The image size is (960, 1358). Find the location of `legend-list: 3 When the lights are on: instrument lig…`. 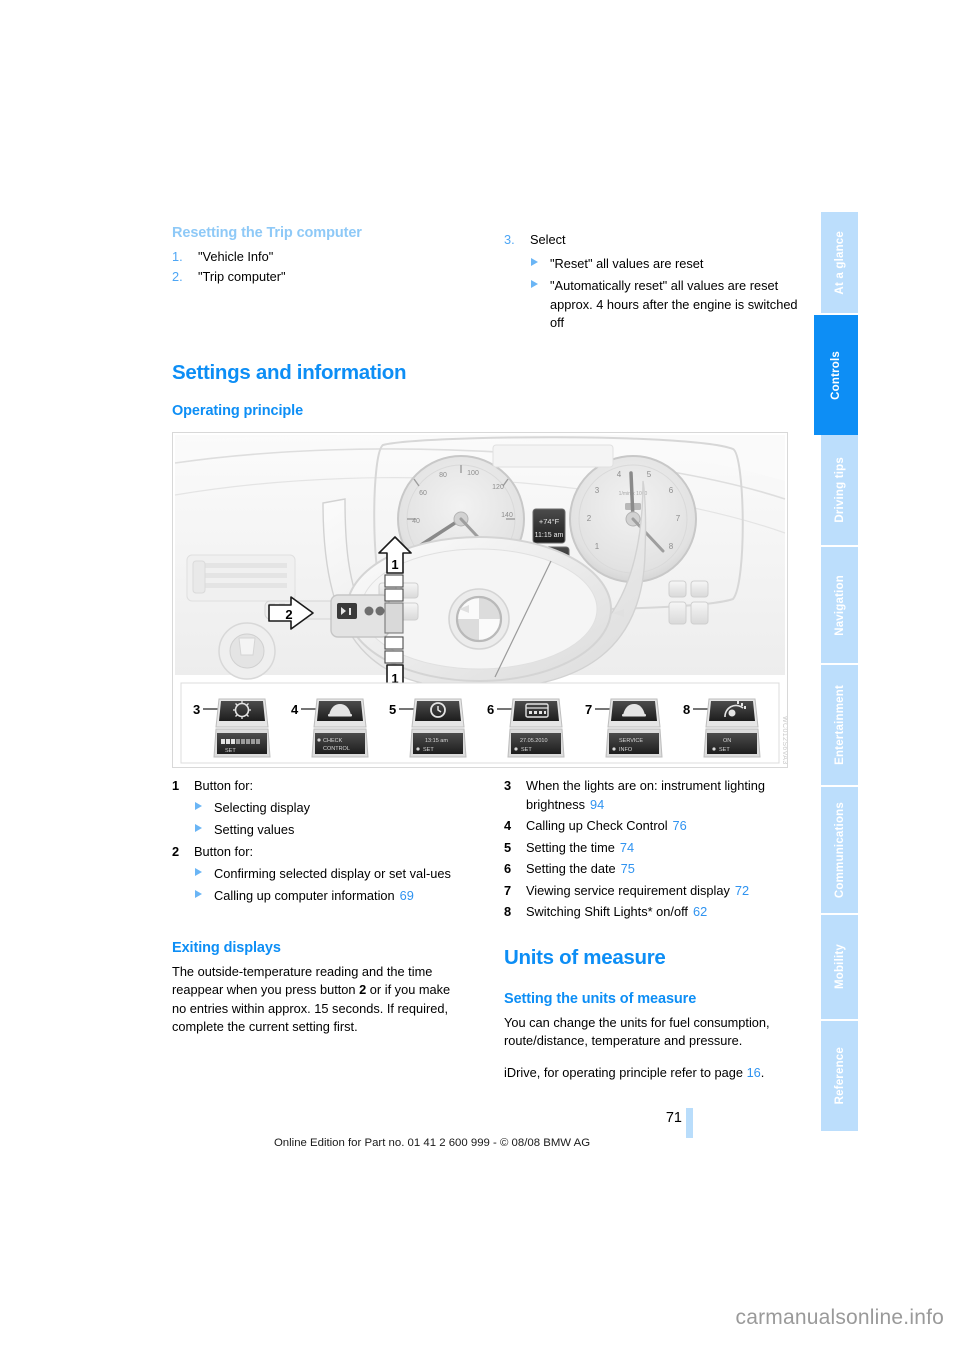

legend-list: 3 When the lights are on: instrument lig… is located at coordinates (652, 849).